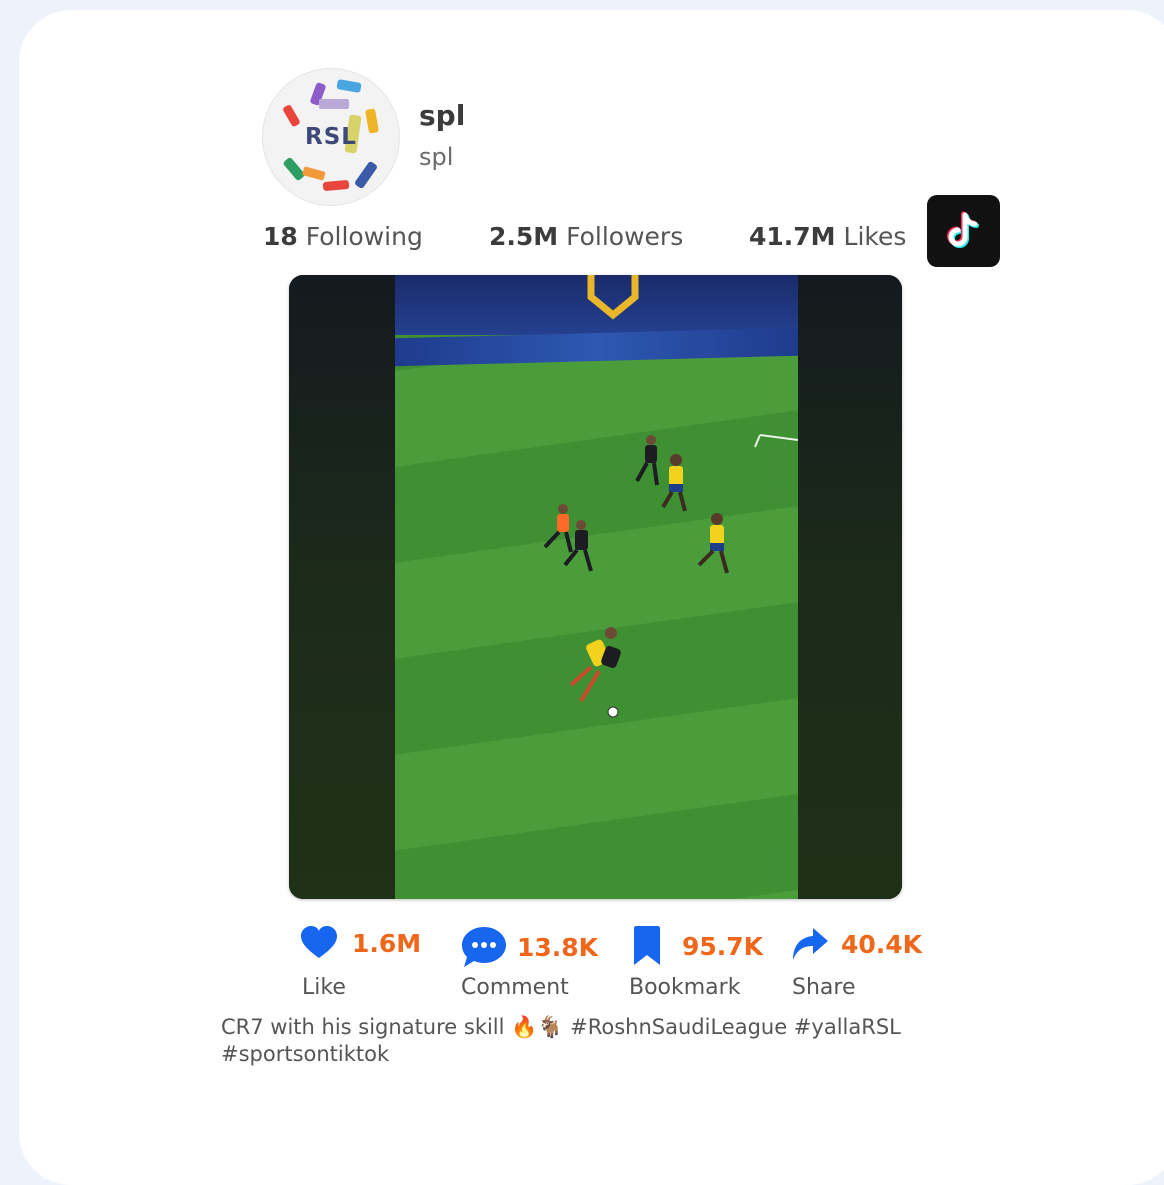 This screenshot has height=1185, width=1164. I want to click on tiktok-logo-icon, so click(963, 231).